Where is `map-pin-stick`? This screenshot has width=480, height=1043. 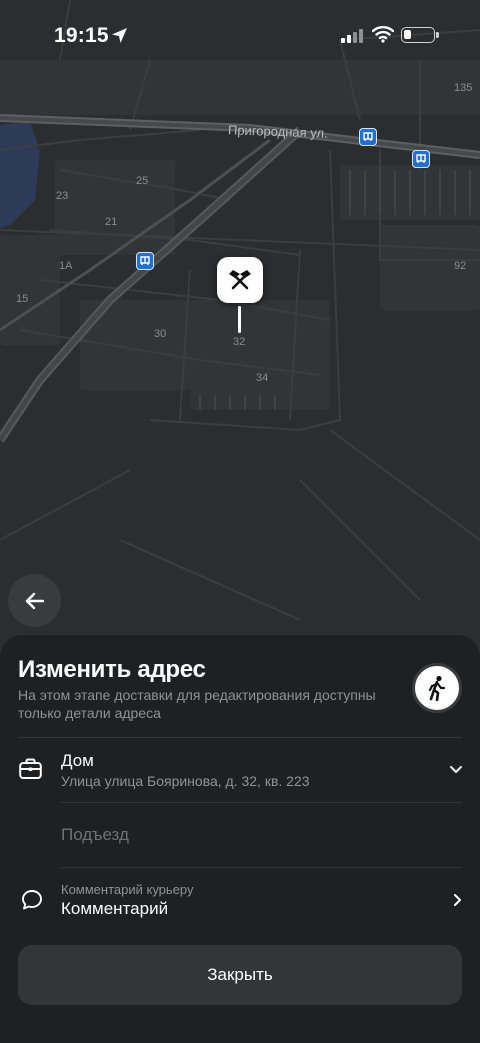 map-pin-stick is located at coordinates (239, 319).